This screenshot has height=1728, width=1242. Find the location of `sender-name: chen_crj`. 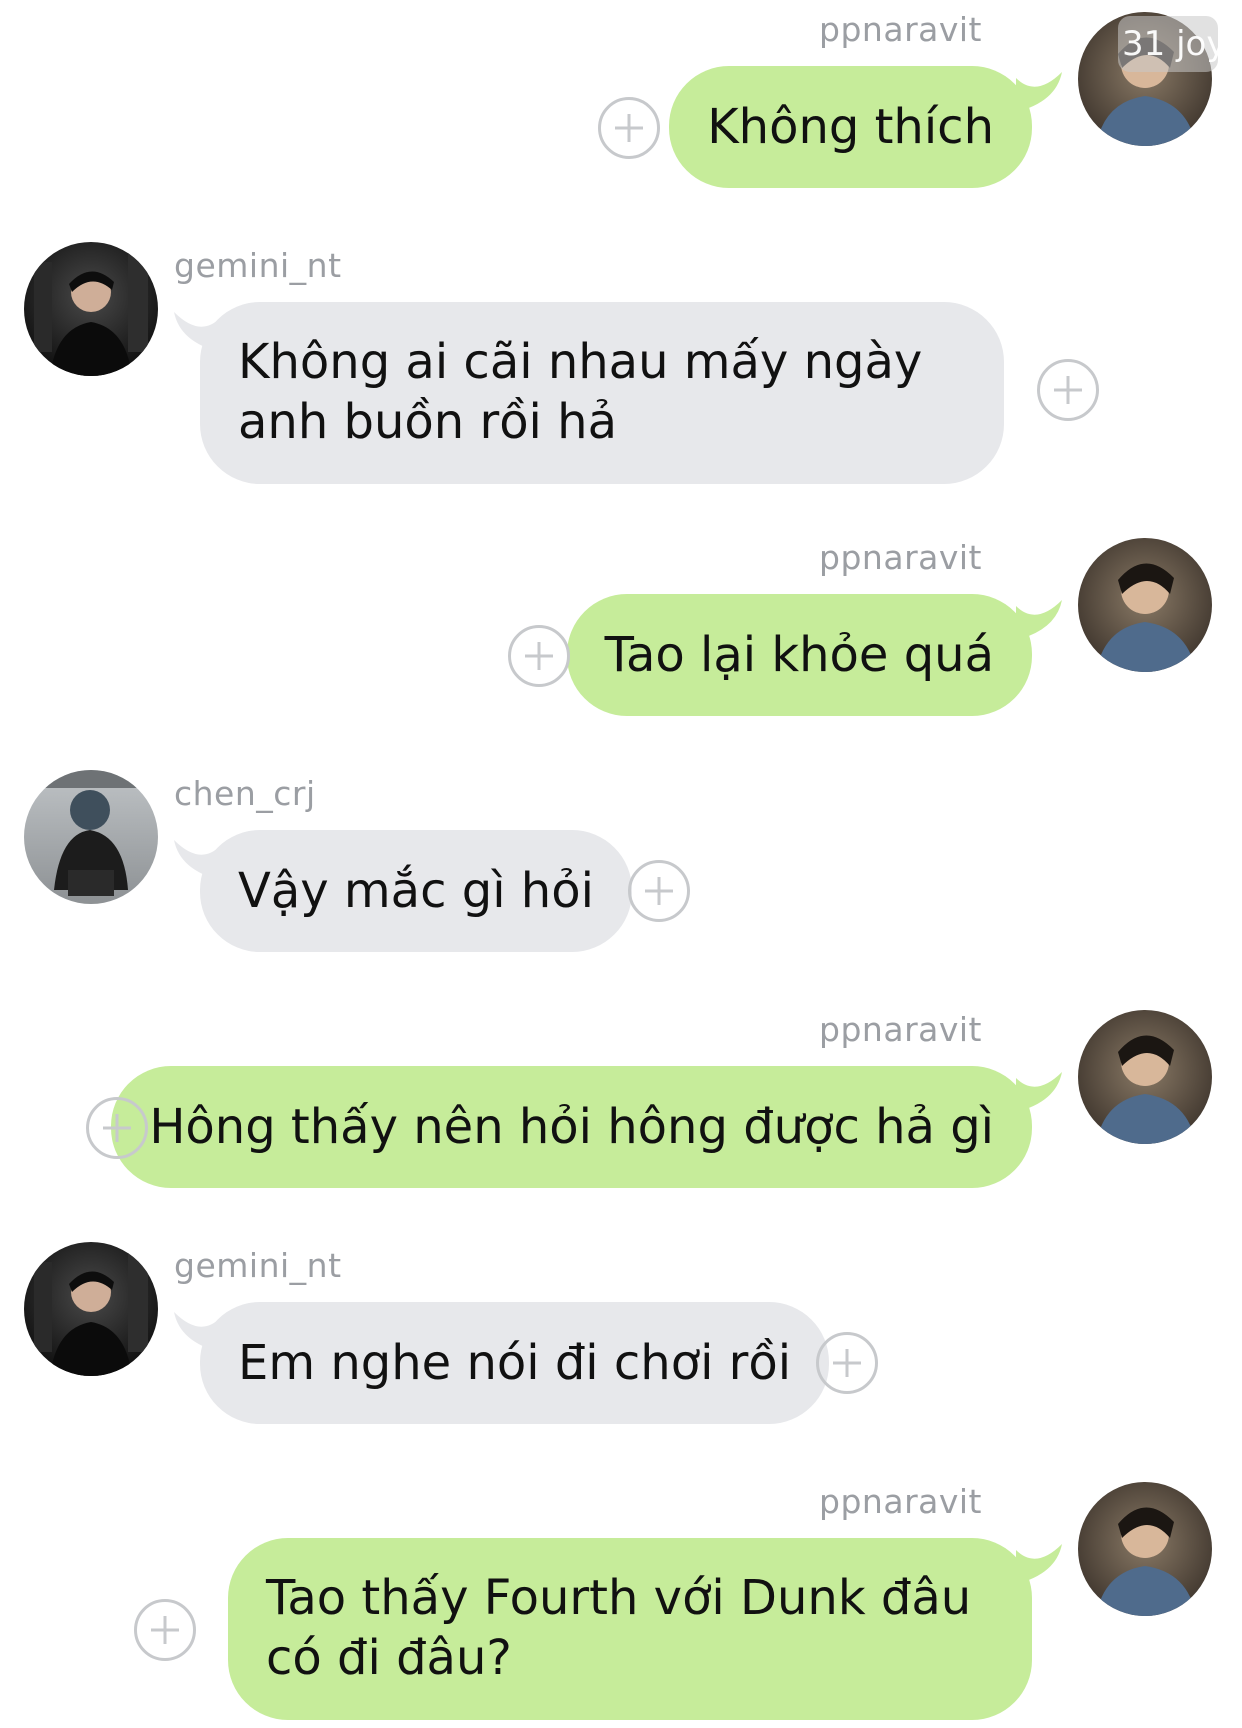

sender-name: chen_crj is located at coordinates (245, 793).